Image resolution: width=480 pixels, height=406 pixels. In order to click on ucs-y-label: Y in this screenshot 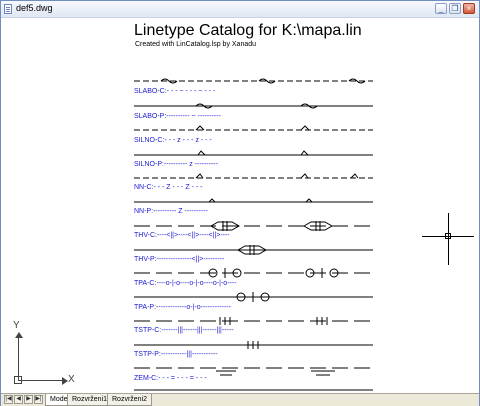, I will do `click(16, 325)`.